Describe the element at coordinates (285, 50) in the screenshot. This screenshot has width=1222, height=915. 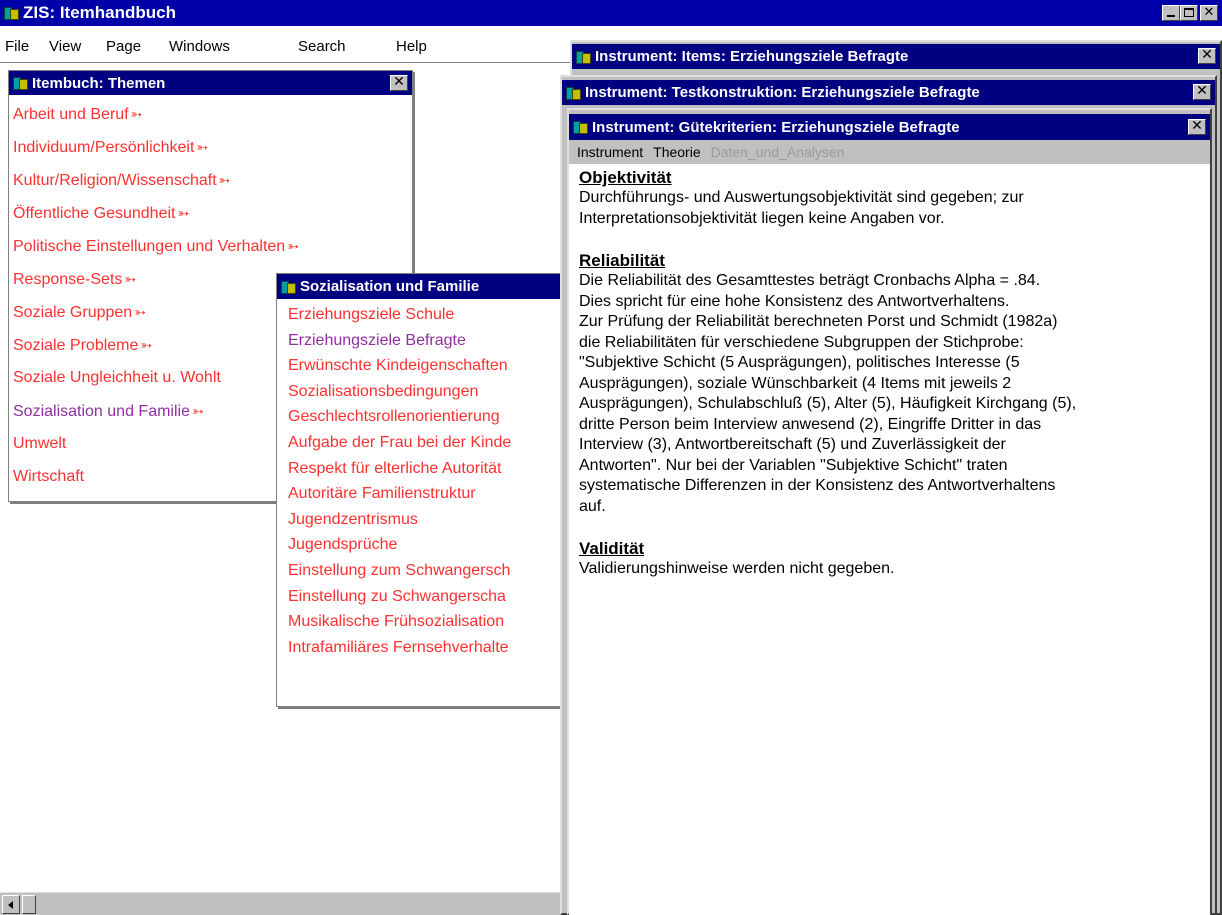
I see `main-menu-bar: File View Page Windows Search Help` at that location.